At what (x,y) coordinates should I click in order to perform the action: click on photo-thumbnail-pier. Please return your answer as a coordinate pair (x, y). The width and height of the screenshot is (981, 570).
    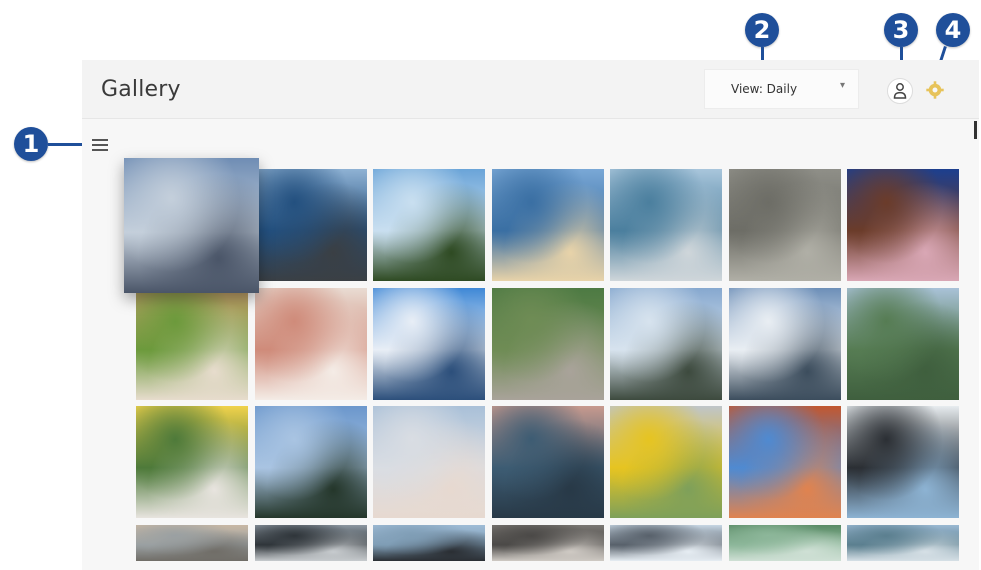
    Looking at the image, I should click on (666, 225).